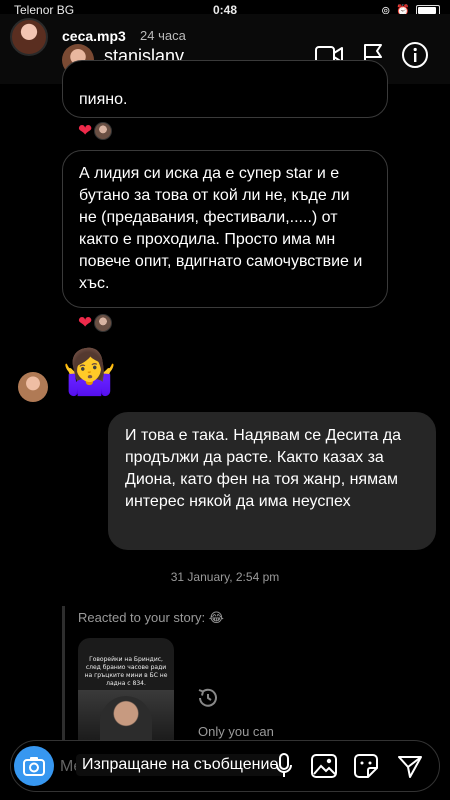 The image size is (450, 800). I want to click on camera-icon, so click(34, 766).